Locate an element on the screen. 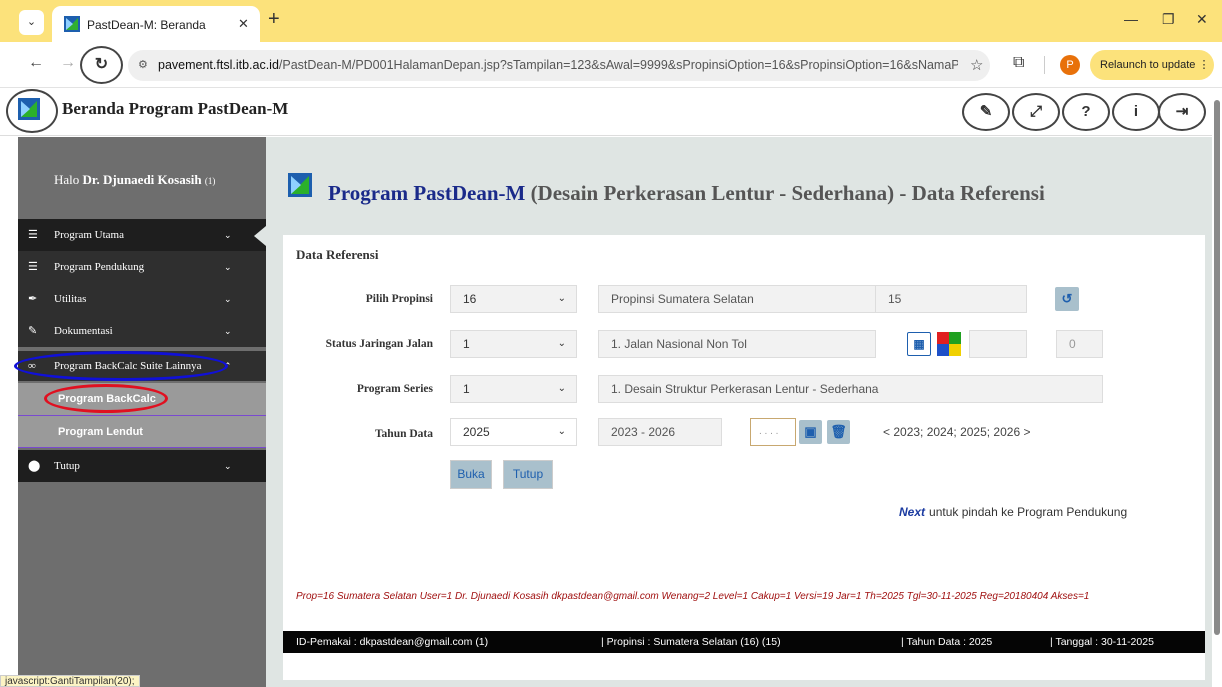  user-greeting: Halo Dr. Djunaedi Kosasih (1) is located at coordinates (135, 179).